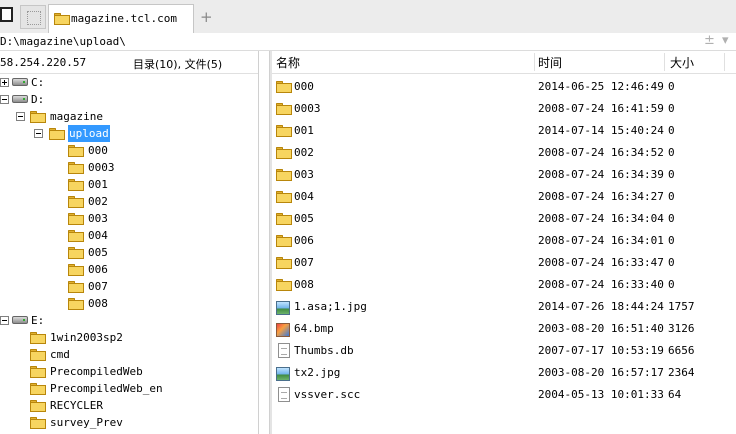  I want to click on file-row: tx2.jpg 2003-08-20 16:57:17 2364, so click(504, 373).